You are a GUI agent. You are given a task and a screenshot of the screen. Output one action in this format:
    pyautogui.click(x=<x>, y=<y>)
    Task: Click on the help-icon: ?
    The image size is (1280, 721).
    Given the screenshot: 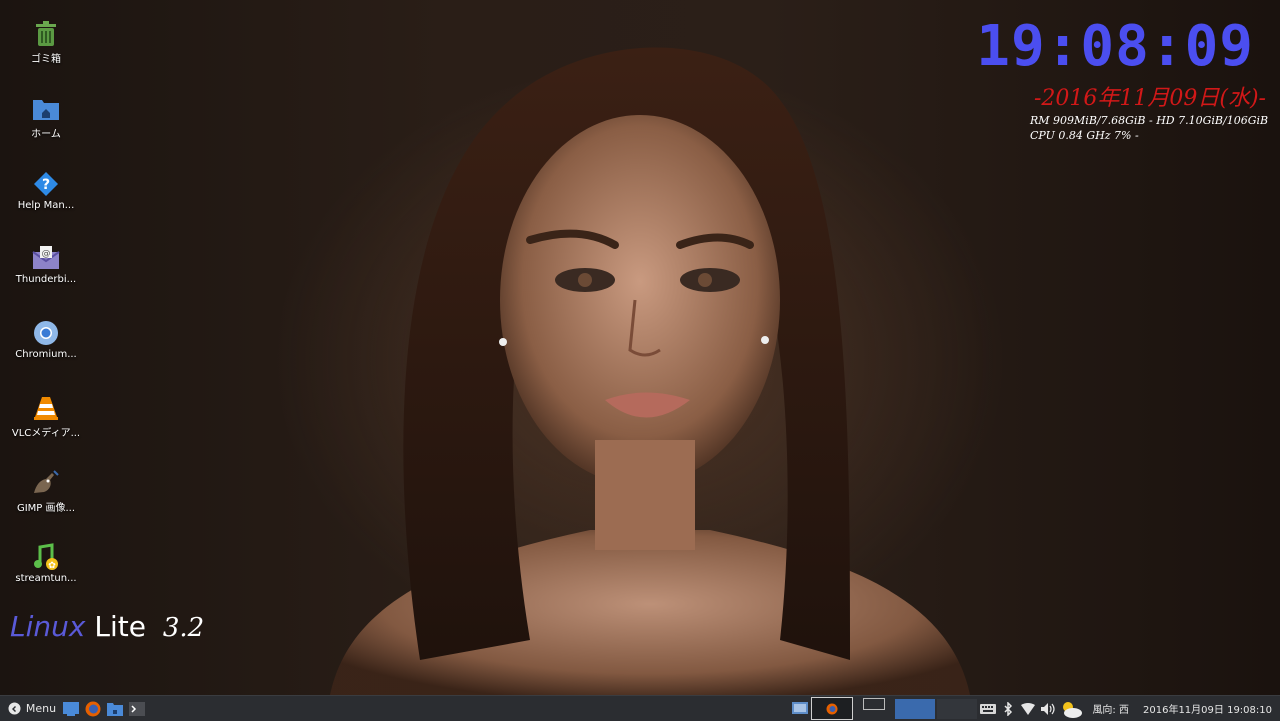 What is the action you would take?
    pyautogui.click(x=46, y=184)
    